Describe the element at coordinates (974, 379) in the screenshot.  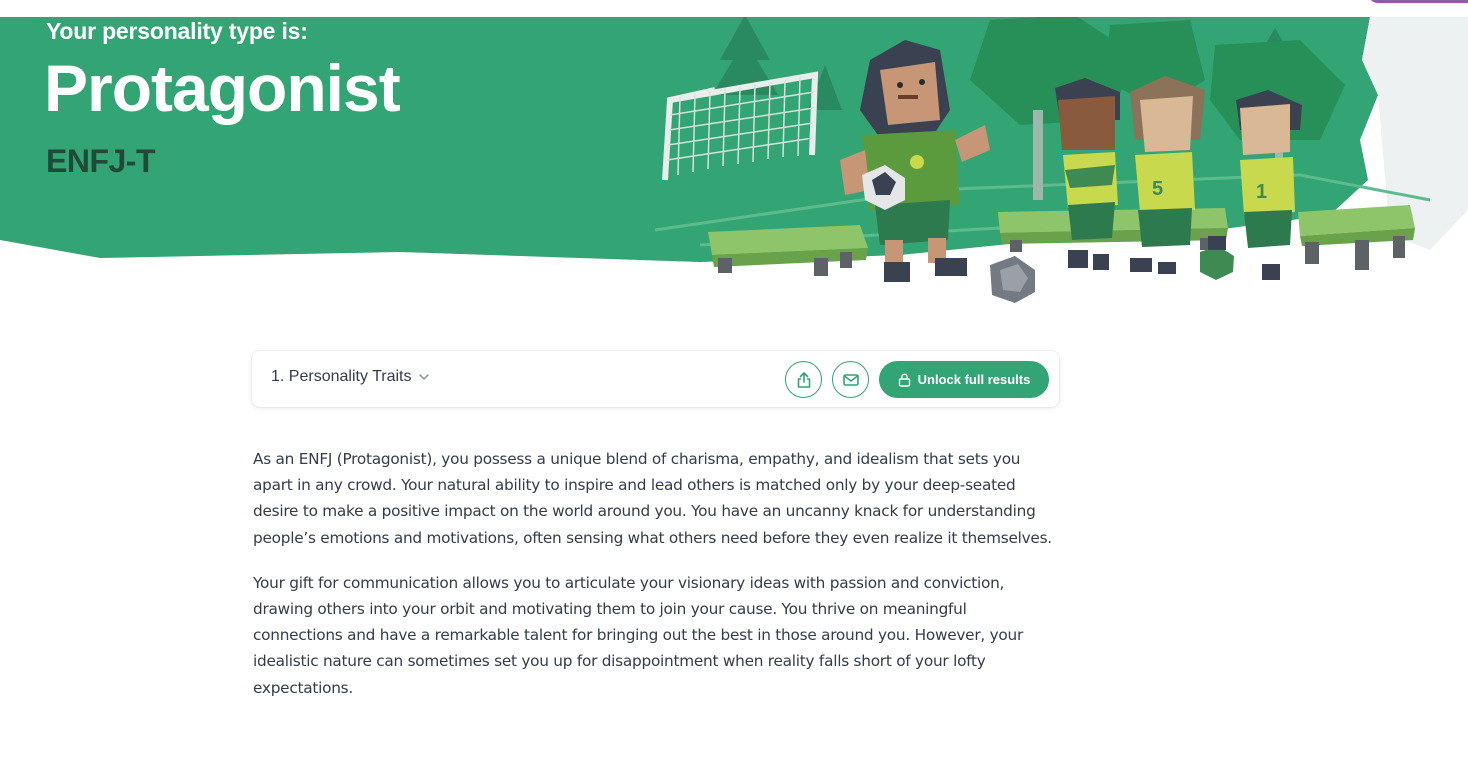
I see `unlock-button-label: Unlock full results` at that location.